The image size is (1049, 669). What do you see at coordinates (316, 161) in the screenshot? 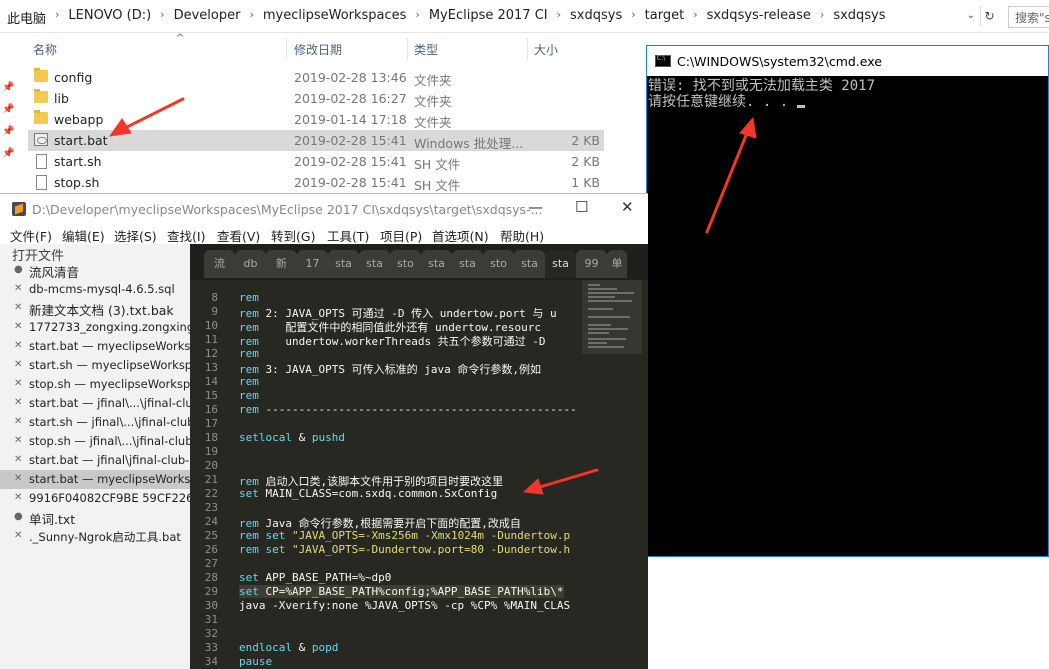
I see `file-row: start.sh 2019-02-28 15:41 SH 文件 2 KB` at bounding box center [316, 161].